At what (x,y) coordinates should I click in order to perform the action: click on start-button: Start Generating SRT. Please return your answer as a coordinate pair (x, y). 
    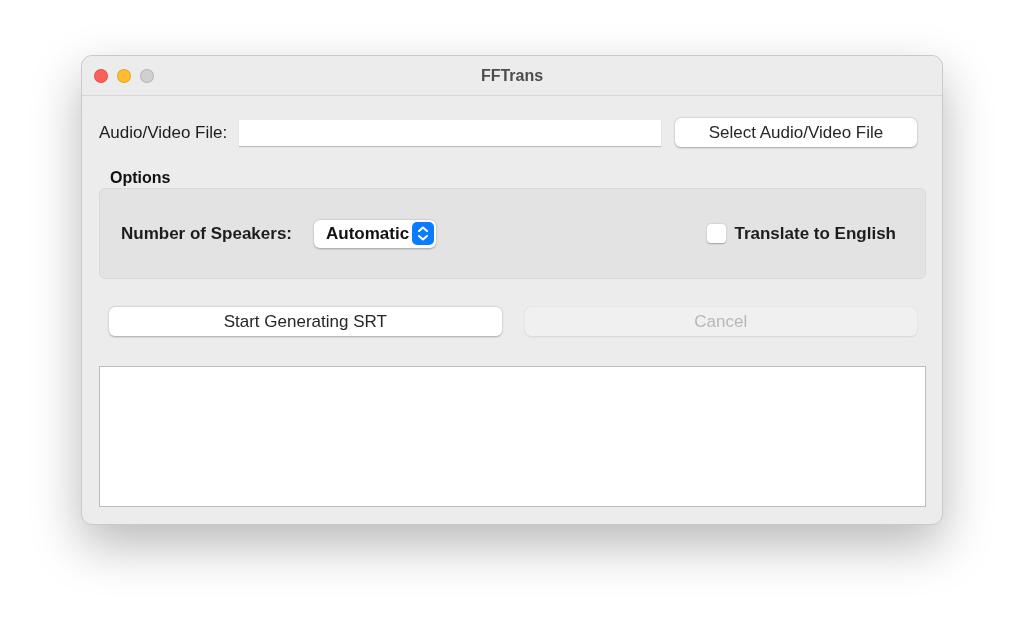
    Looking at the image, I should click on (305, 321).